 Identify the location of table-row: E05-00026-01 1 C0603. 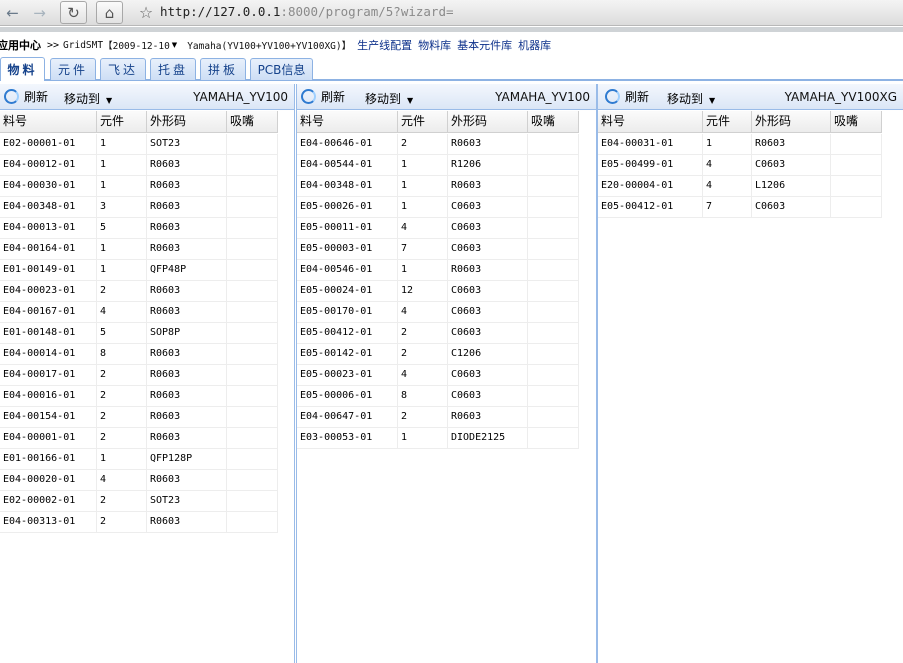
(438, 207).